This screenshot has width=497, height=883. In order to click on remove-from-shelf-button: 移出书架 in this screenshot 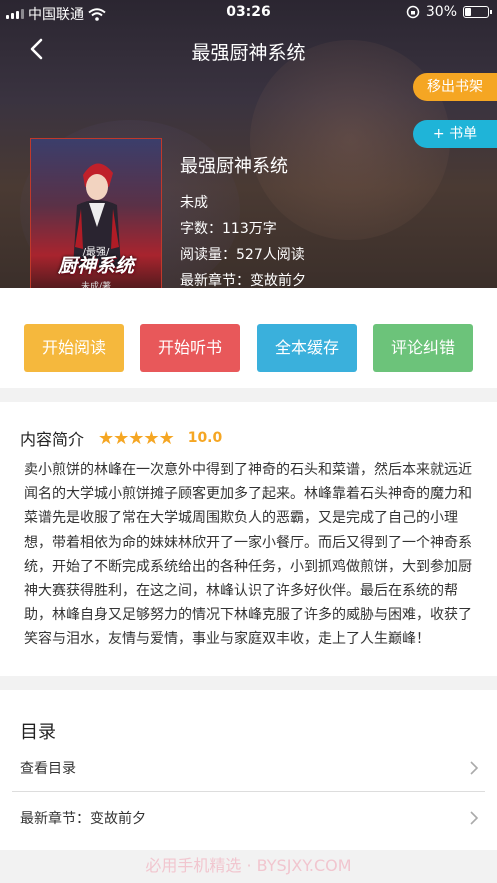, I will do `click(455, 87)`.